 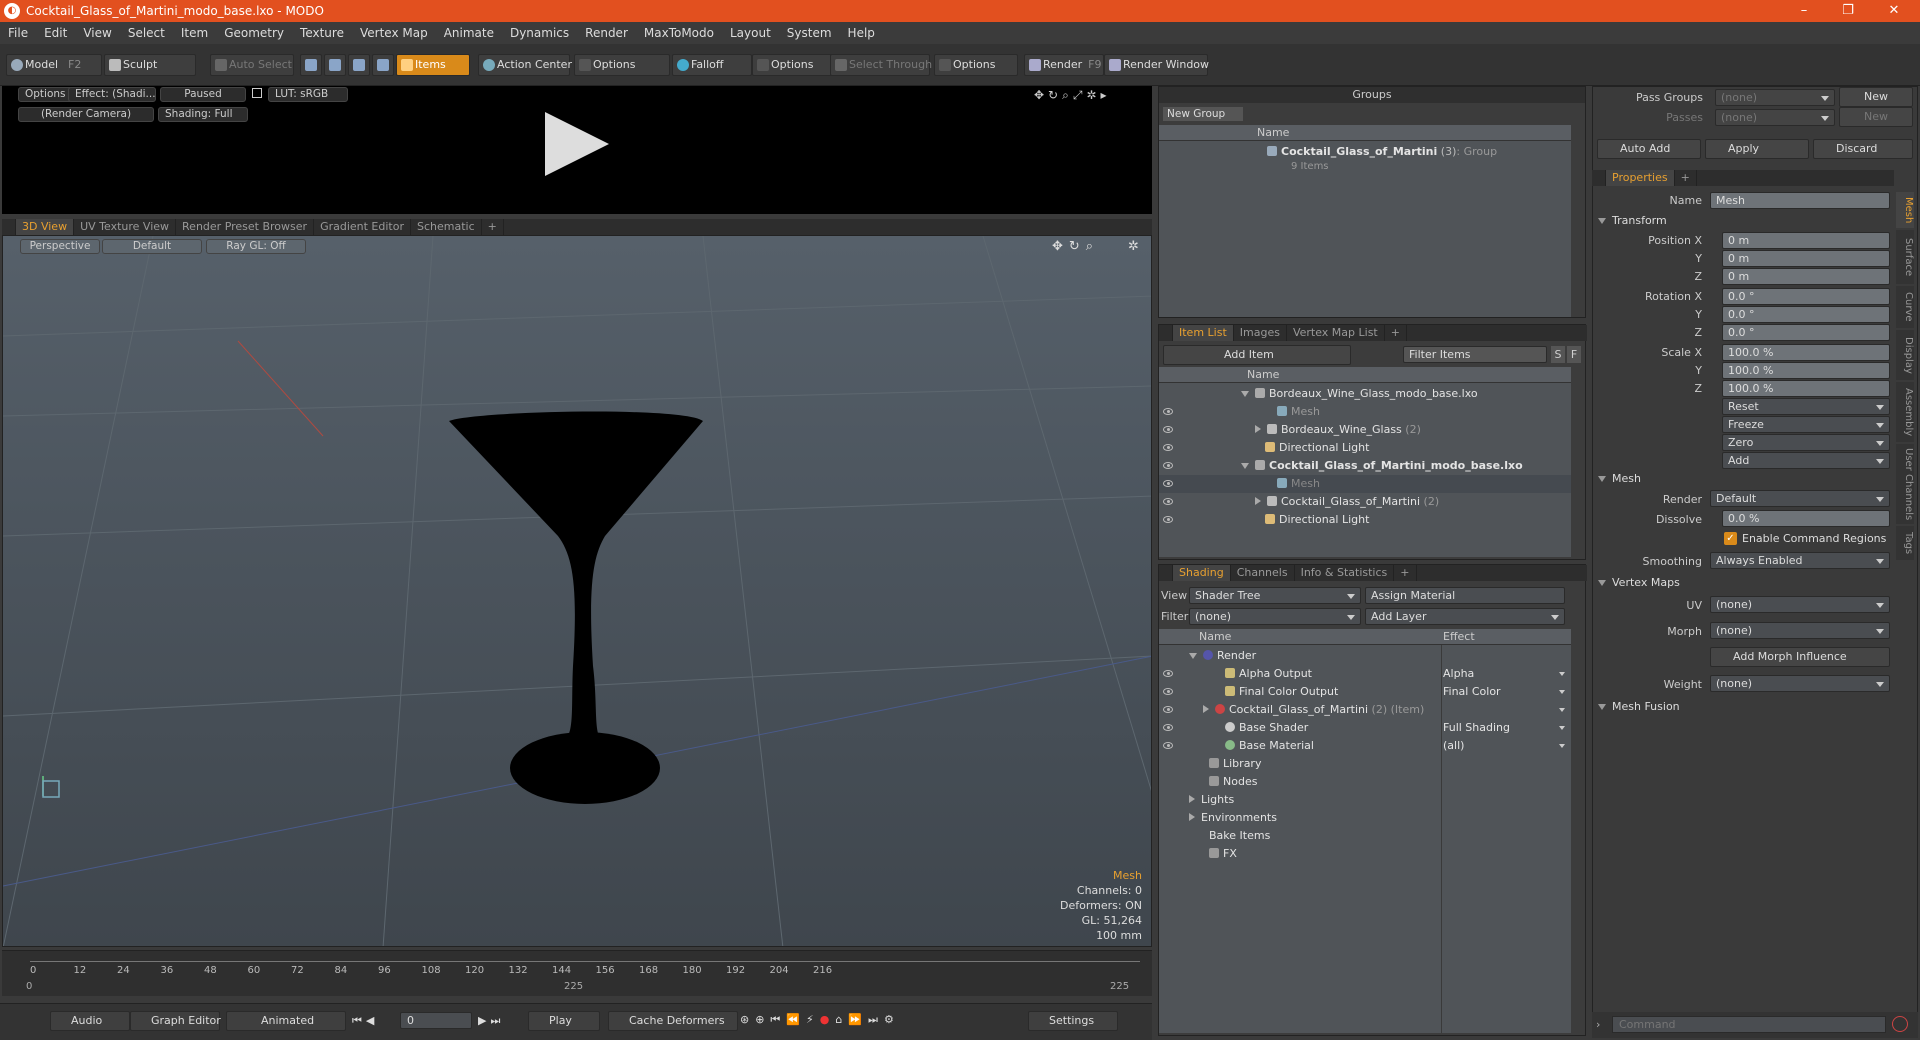 I want to click on item-row-cocktail-glass: Cocktail_Glass_of_Martini (2), so click(x=1365, y=502).